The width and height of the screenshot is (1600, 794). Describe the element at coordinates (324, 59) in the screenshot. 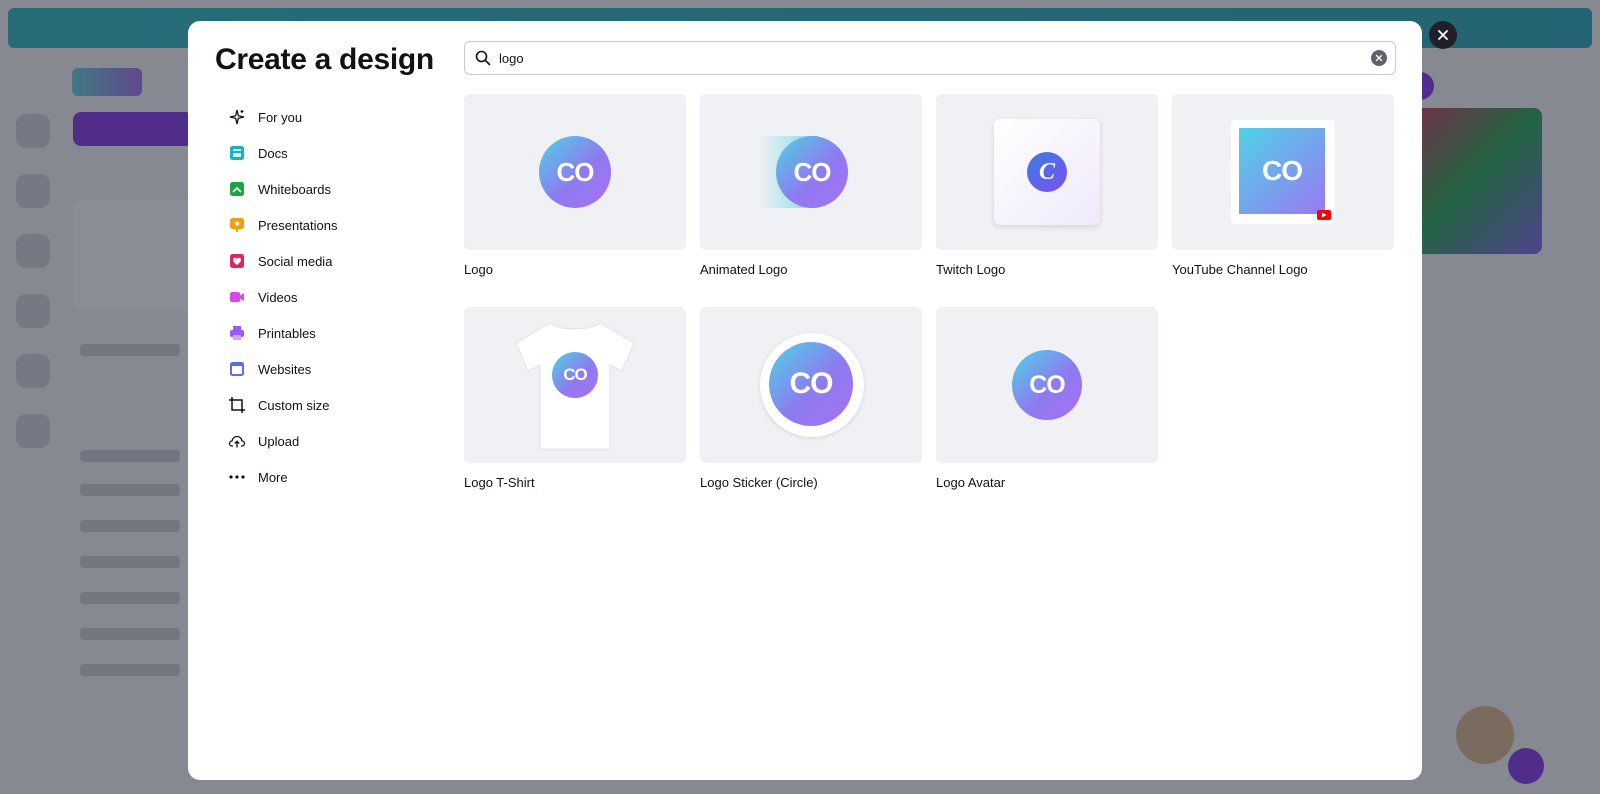

I see `modal-title: Create a design` at that location.